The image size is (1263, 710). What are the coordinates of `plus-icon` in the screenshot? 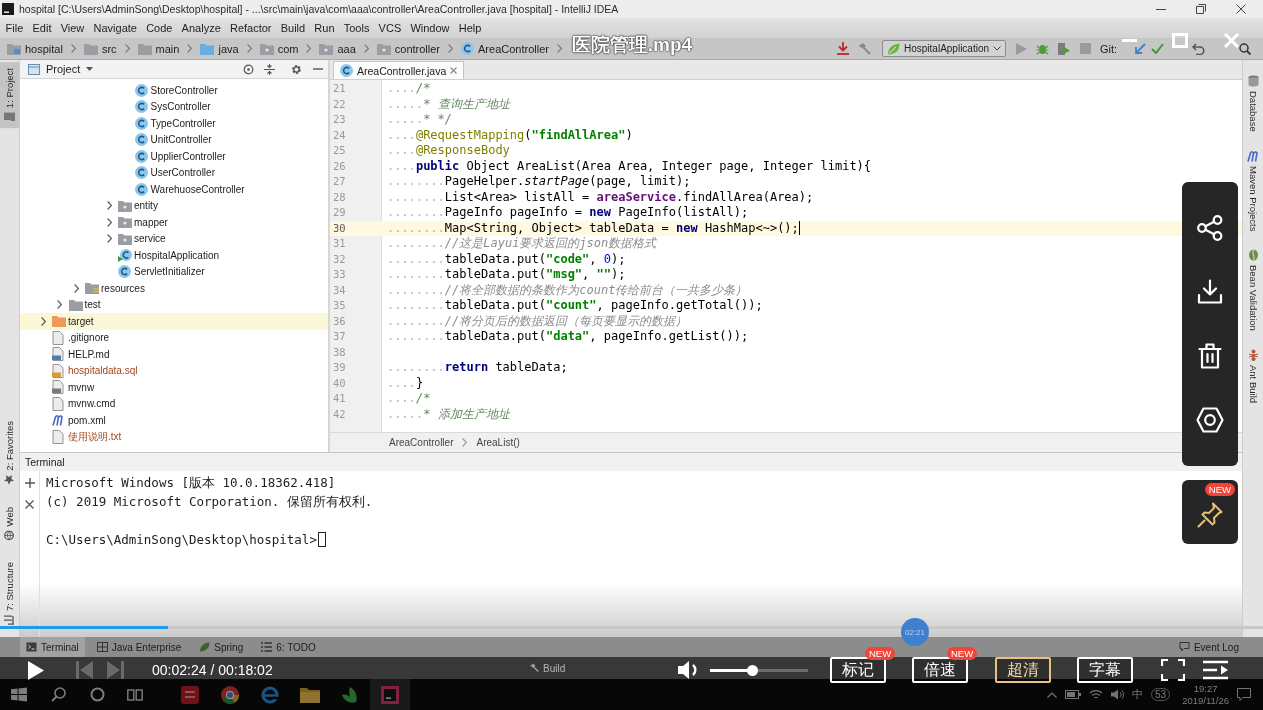 It's located at (29, 483).